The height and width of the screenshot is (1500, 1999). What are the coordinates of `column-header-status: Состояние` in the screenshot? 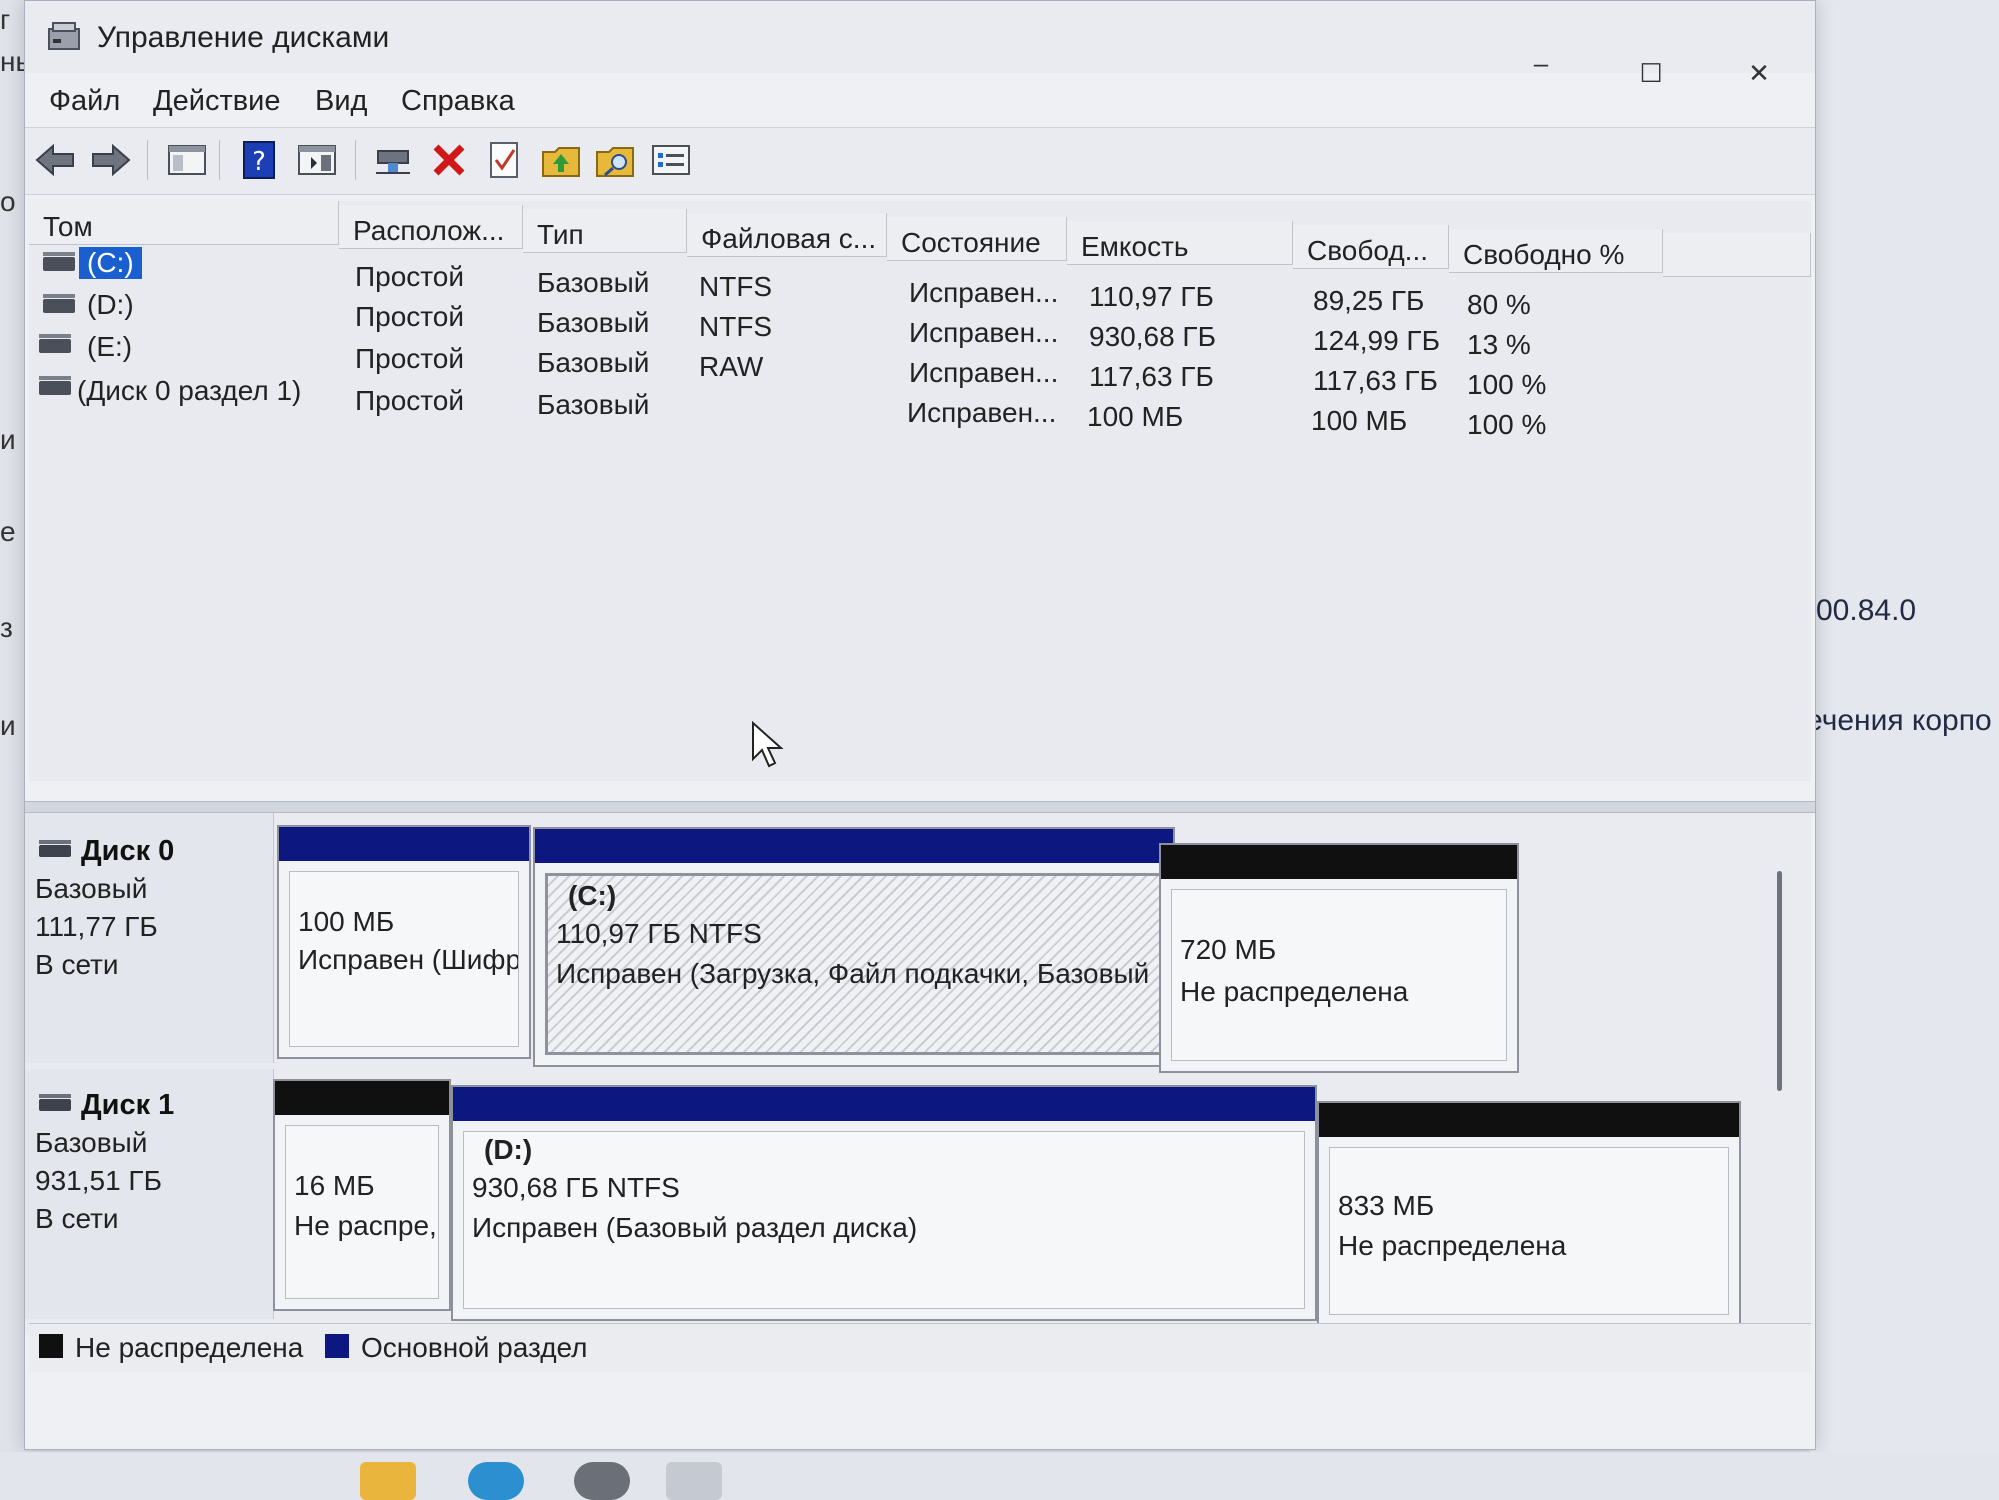 It's located at (977, 239).